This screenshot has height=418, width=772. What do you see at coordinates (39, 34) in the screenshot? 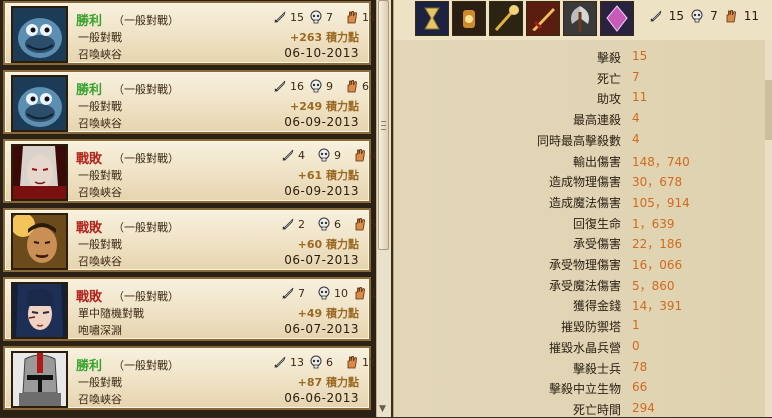
I see `fish-champion-portrait` at bounding box center [39, 34].